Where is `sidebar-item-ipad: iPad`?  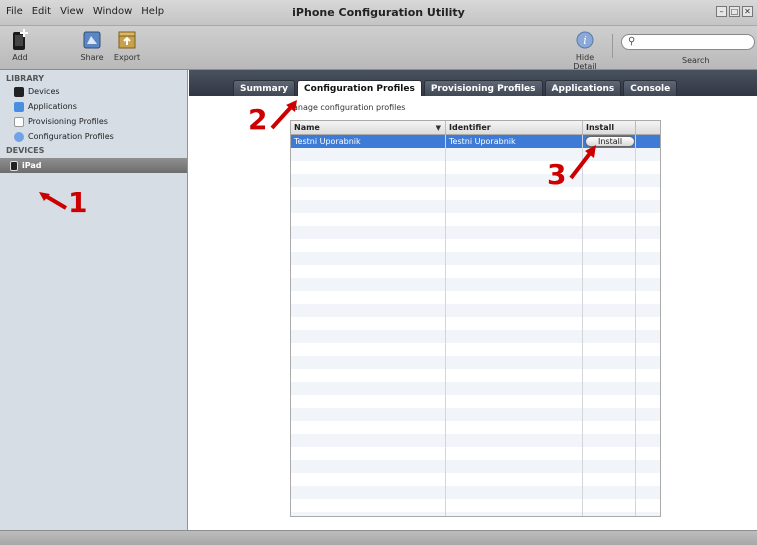
sidebar-item-ipad: iPad is located at coordinates (93, 165).